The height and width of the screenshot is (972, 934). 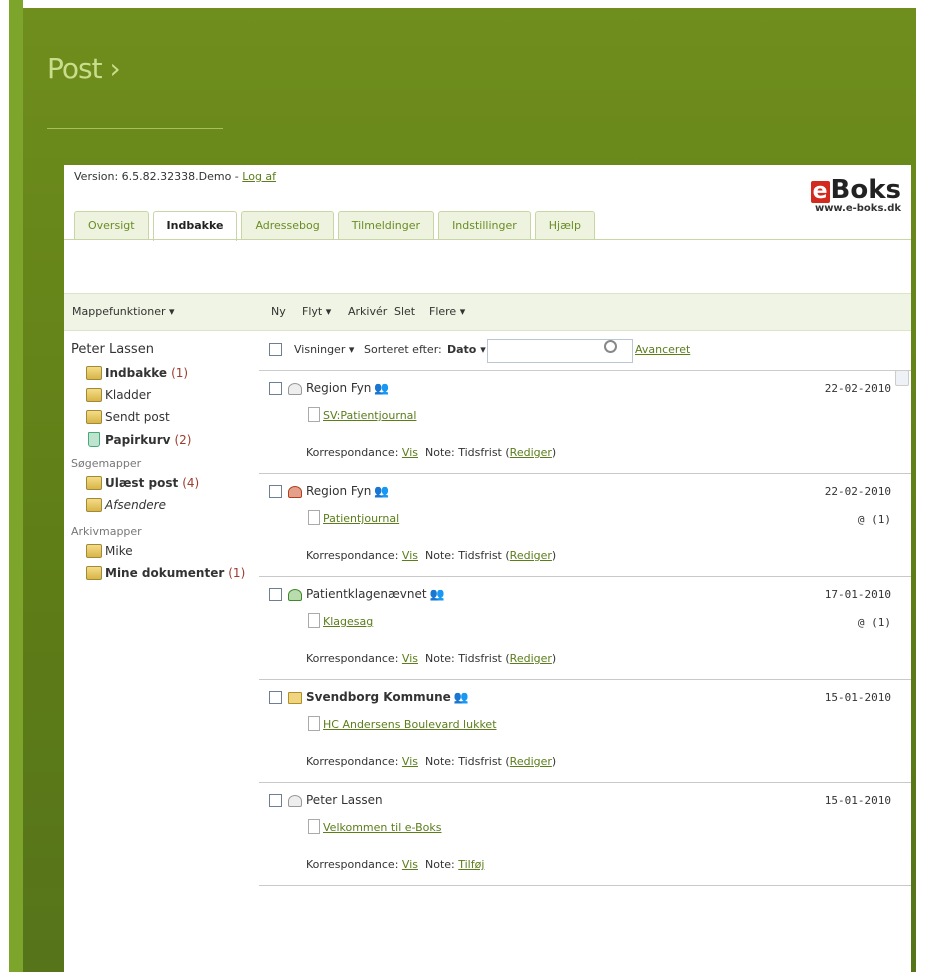 What do you see at coordinates (662, 349) in the screenshot?
I see `advanced-search-link: Avanceret` at bounding box center [662, 349].